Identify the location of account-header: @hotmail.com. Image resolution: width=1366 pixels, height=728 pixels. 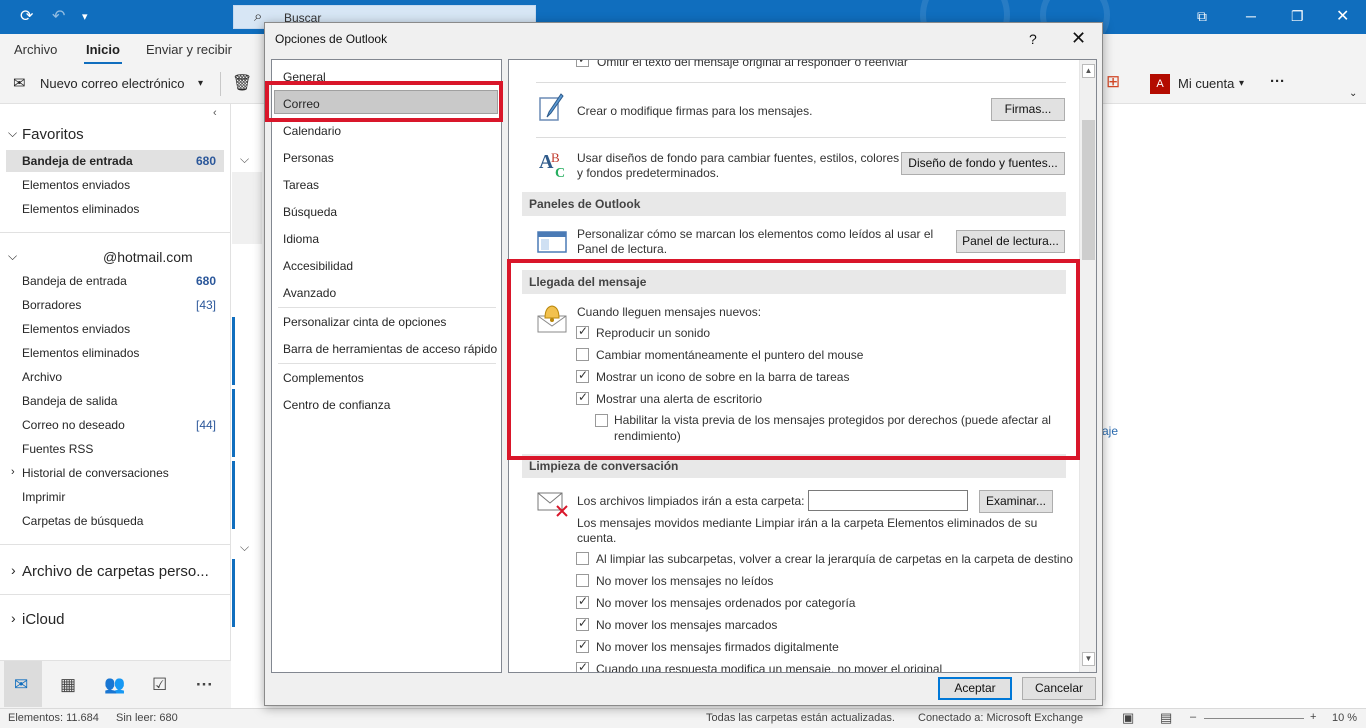
(148, 257).